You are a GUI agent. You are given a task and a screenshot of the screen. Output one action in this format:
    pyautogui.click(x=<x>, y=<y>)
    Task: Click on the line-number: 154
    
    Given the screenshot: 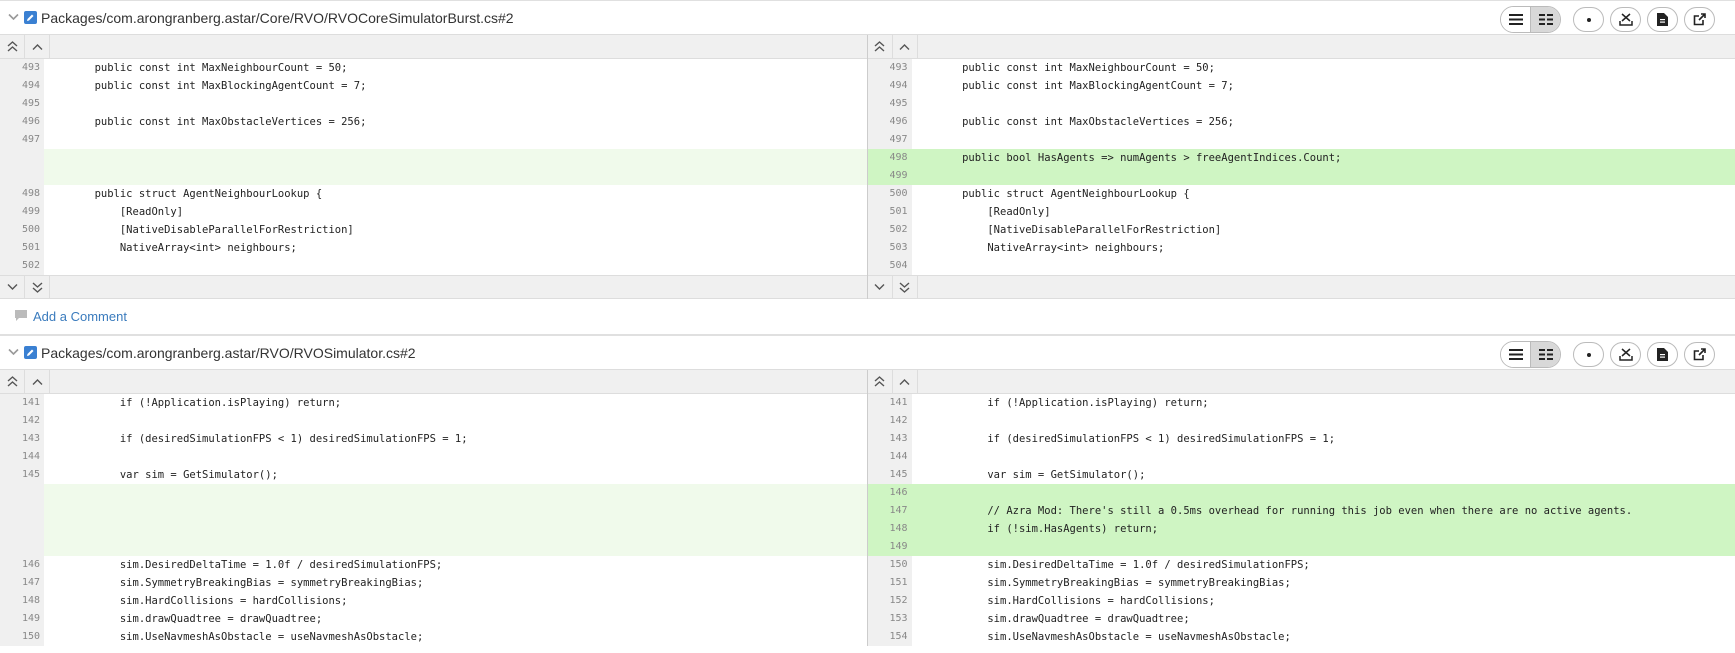 What is the action you would take?
    pyautogui.click(x=889, y=637)
    